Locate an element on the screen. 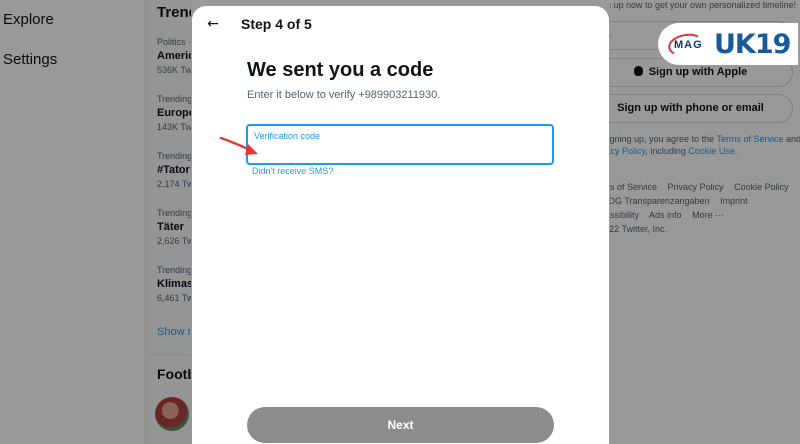 Image resolution: width=800 pixels, height=444 pixels. logo-text: UK19 is located at coordinates (752, 44).